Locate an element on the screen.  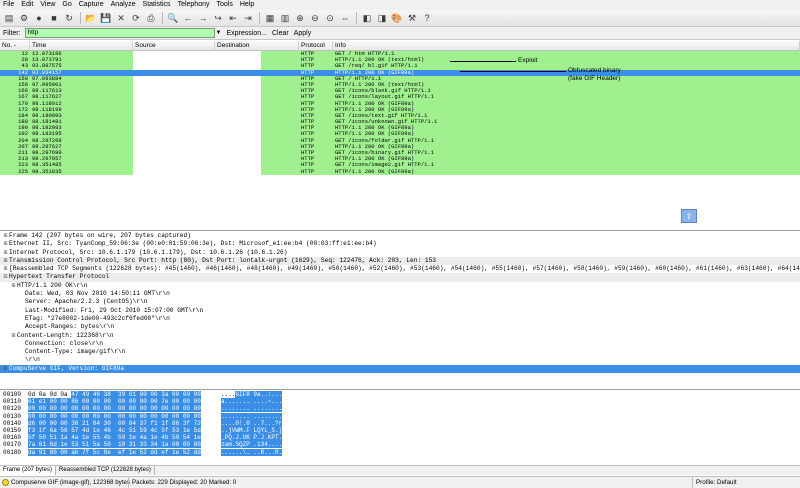
status-field-info: Compuserve GIF (image-gif), 122368 bytes is located at coordinates (70, 482).